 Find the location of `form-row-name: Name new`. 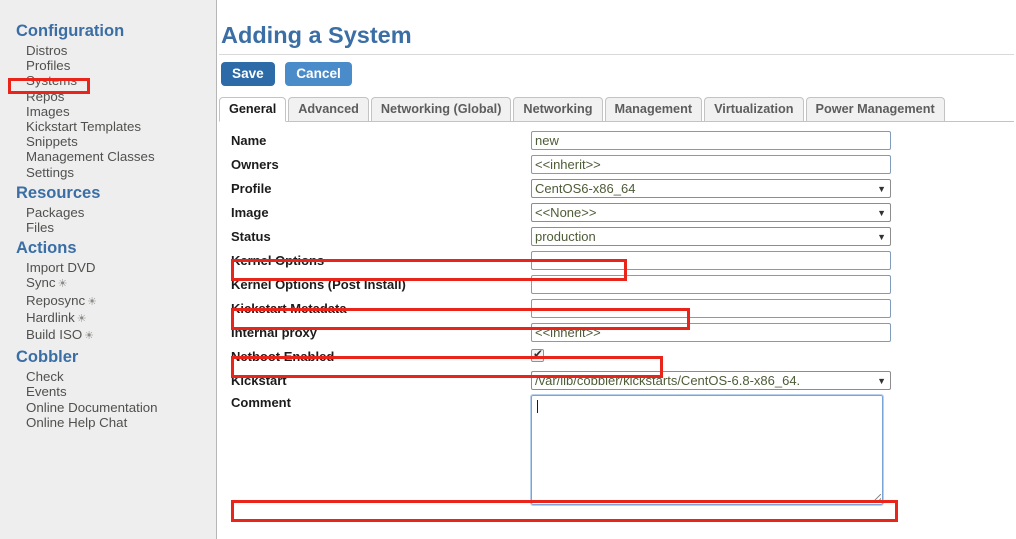

form-row-name: Name new is located at coordinates (616, 140).